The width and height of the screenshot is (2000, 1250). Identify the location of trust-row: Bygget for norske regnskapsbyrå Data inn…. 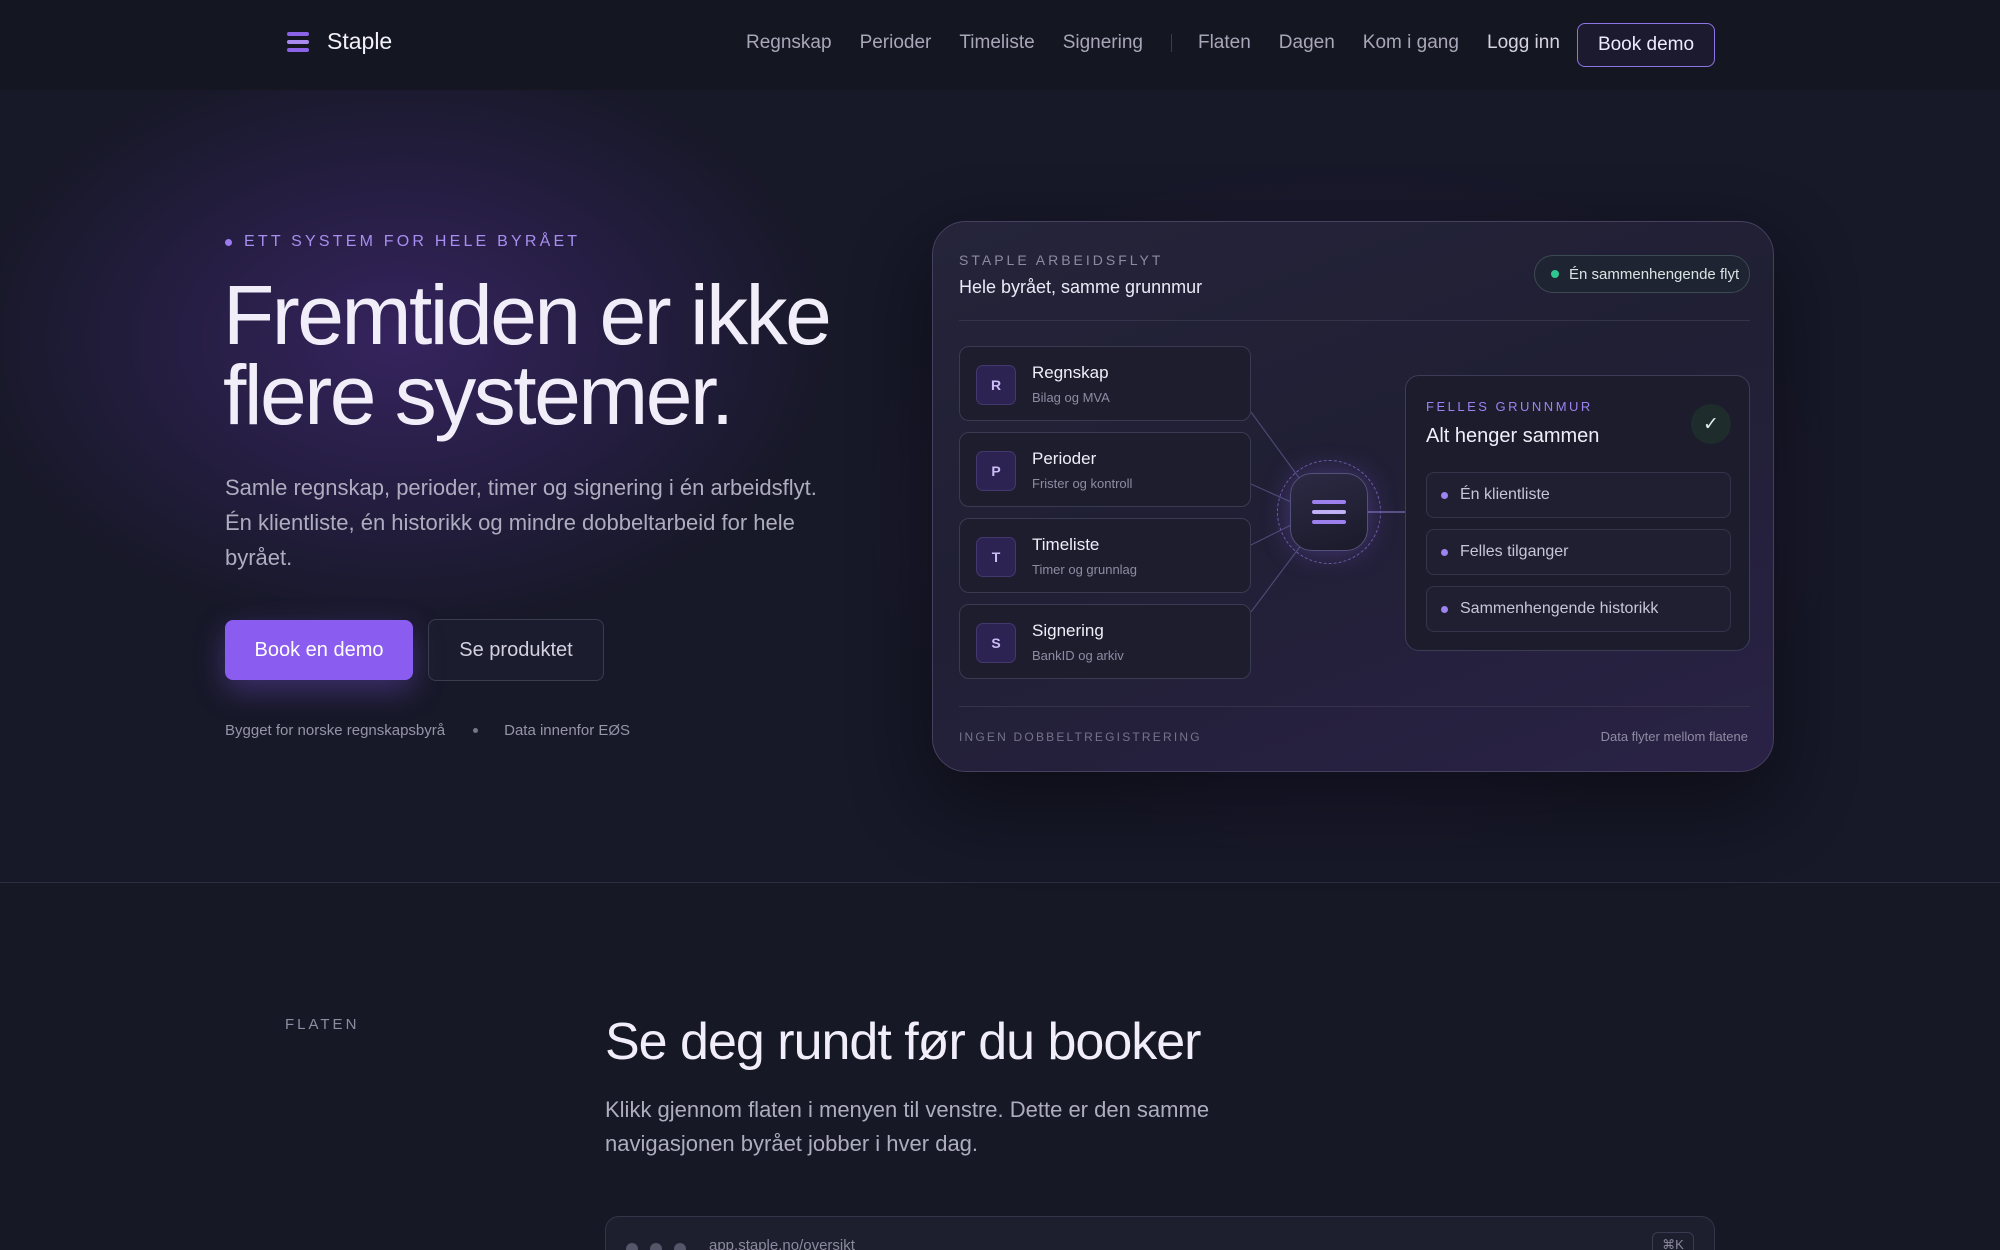
(427, 730).